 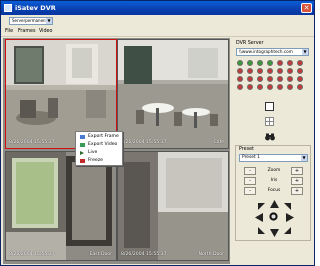 What do you see at coordinates (274, 204) in the screenshot?
I see `pan-up-icon` at bounding box center [274, 204].